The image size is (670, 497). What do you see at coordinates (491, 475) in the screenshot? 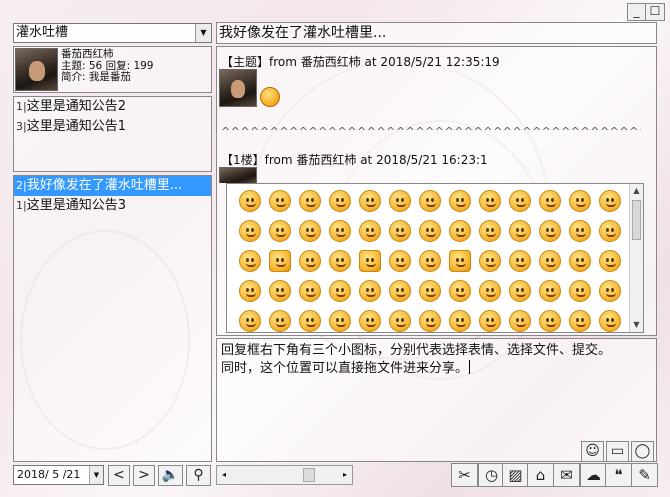
I see `clock-icon: ◷` at bounding box center [491, 475].